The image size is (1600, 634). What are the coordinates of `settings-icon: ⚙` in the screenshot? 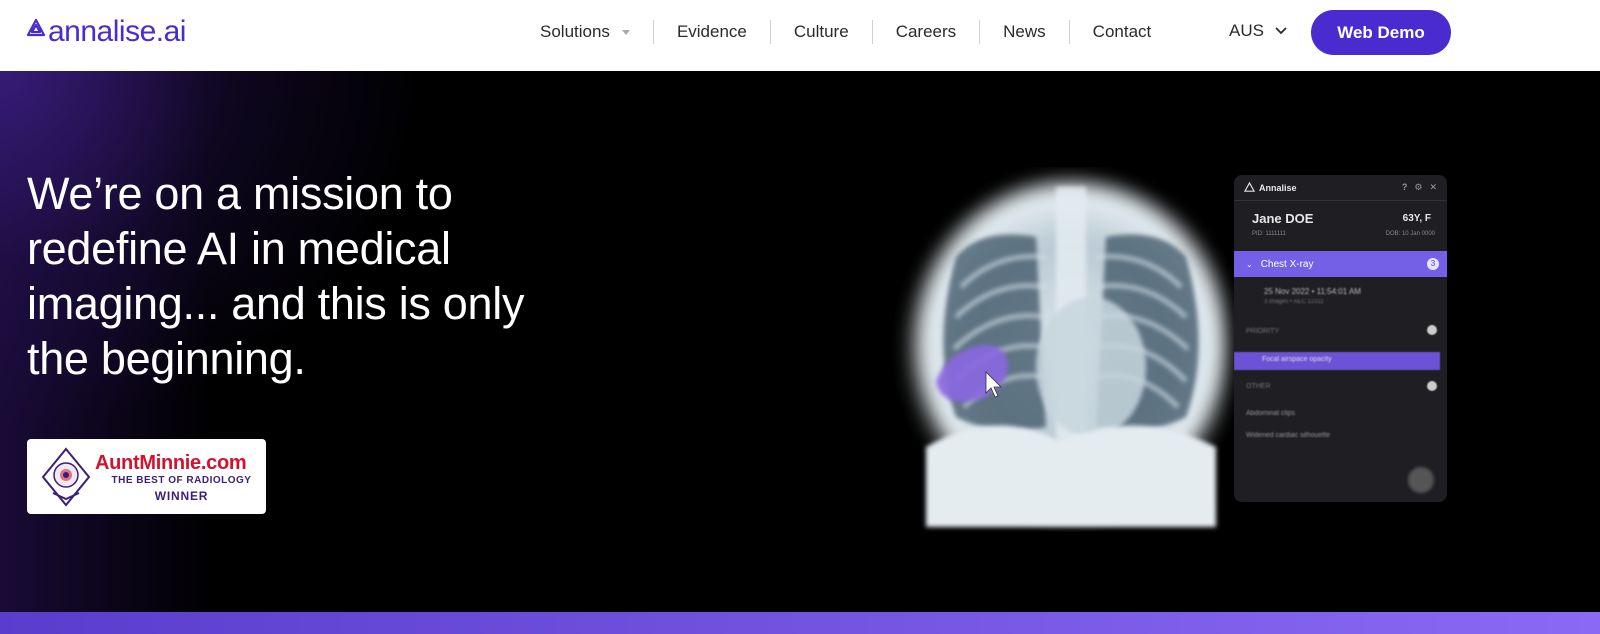 It's located at (1418, 187).